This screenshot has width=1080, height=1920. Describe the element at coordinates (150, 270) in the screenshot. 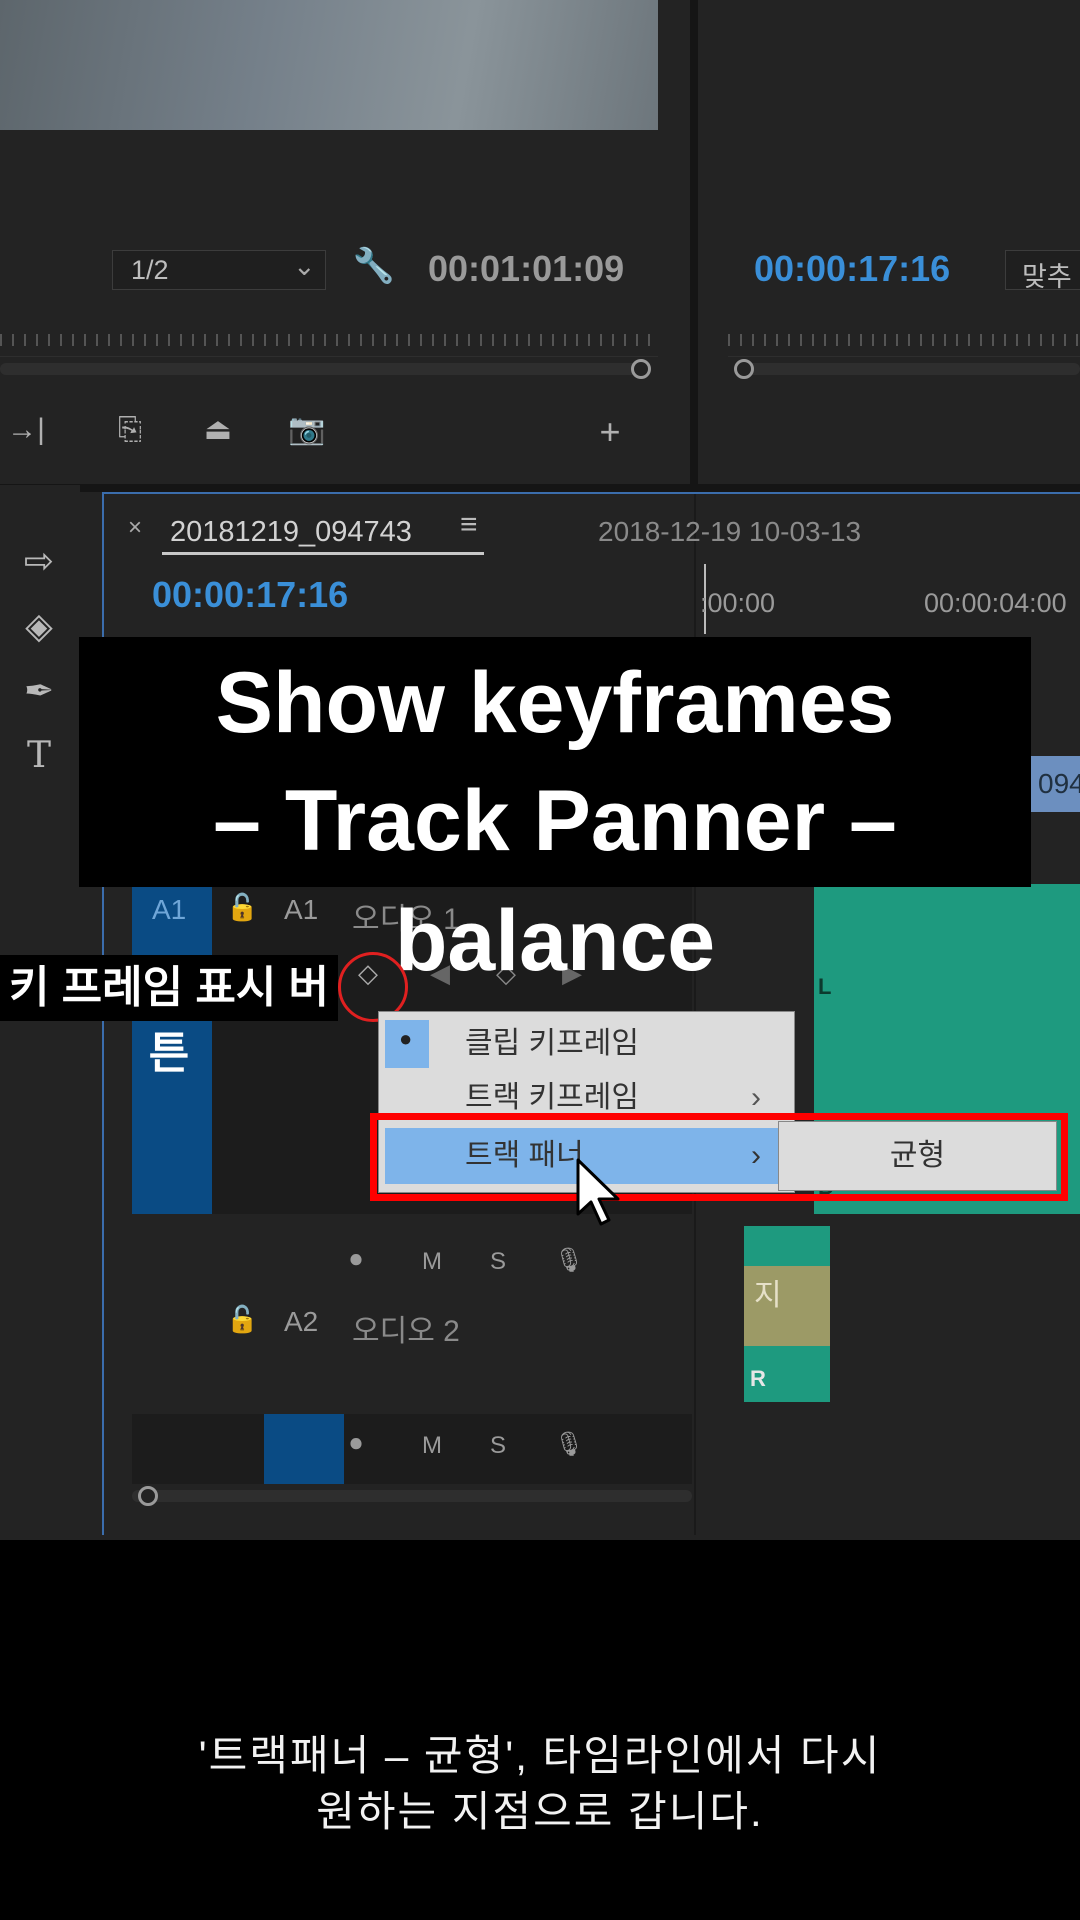

I see `zoom-value: 1/2` at that location.